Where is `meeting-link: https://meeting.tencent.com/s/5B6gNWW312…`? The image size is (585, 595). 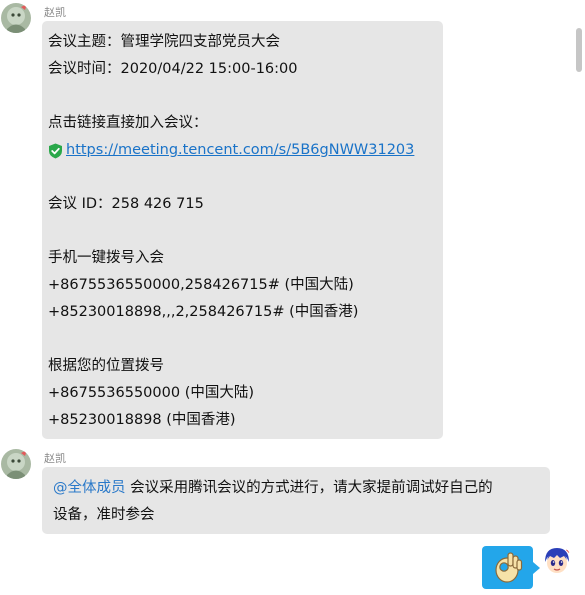
meeting-link: https://meeting.tencent.com/s/5B6gNWW312… is located at coordinates (240, 150).